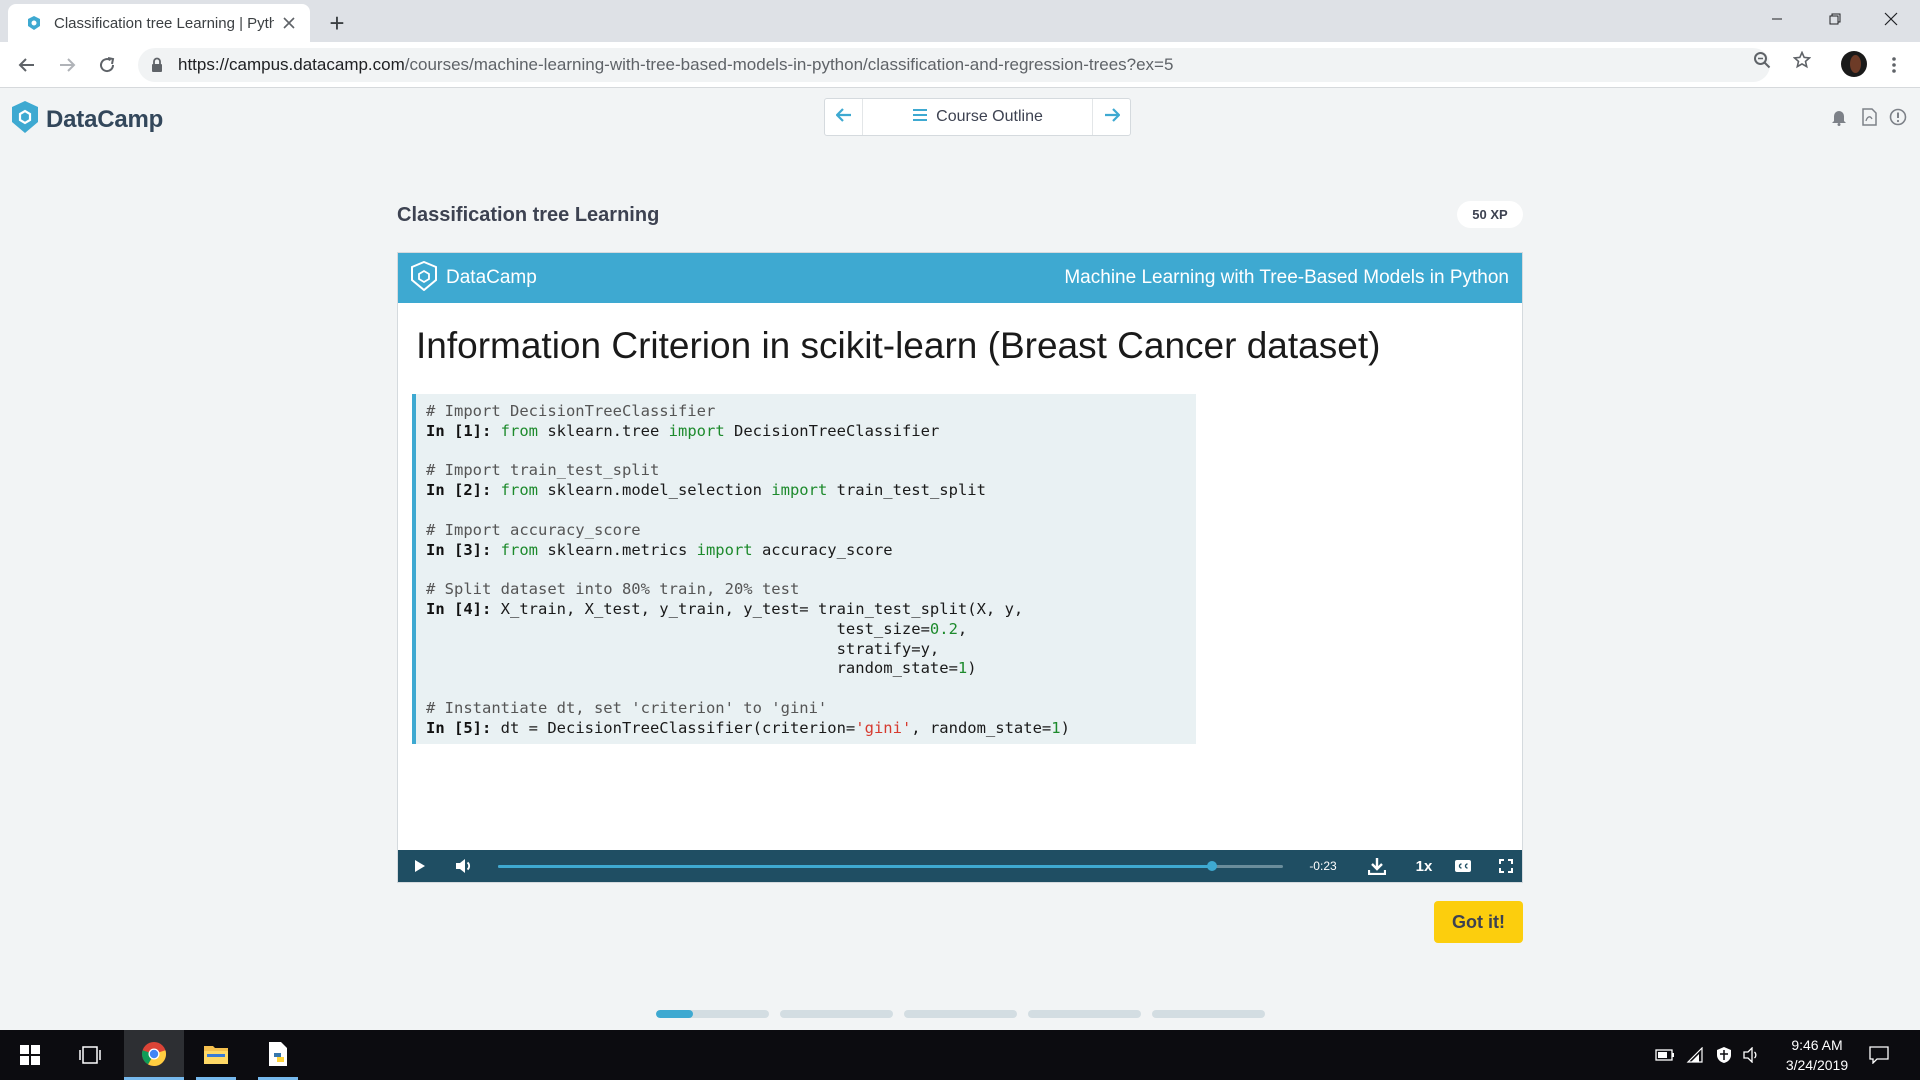 This screenshot has height=1080, width=1920. I want to click on notifications-bell-icon, so click(1839, 117).